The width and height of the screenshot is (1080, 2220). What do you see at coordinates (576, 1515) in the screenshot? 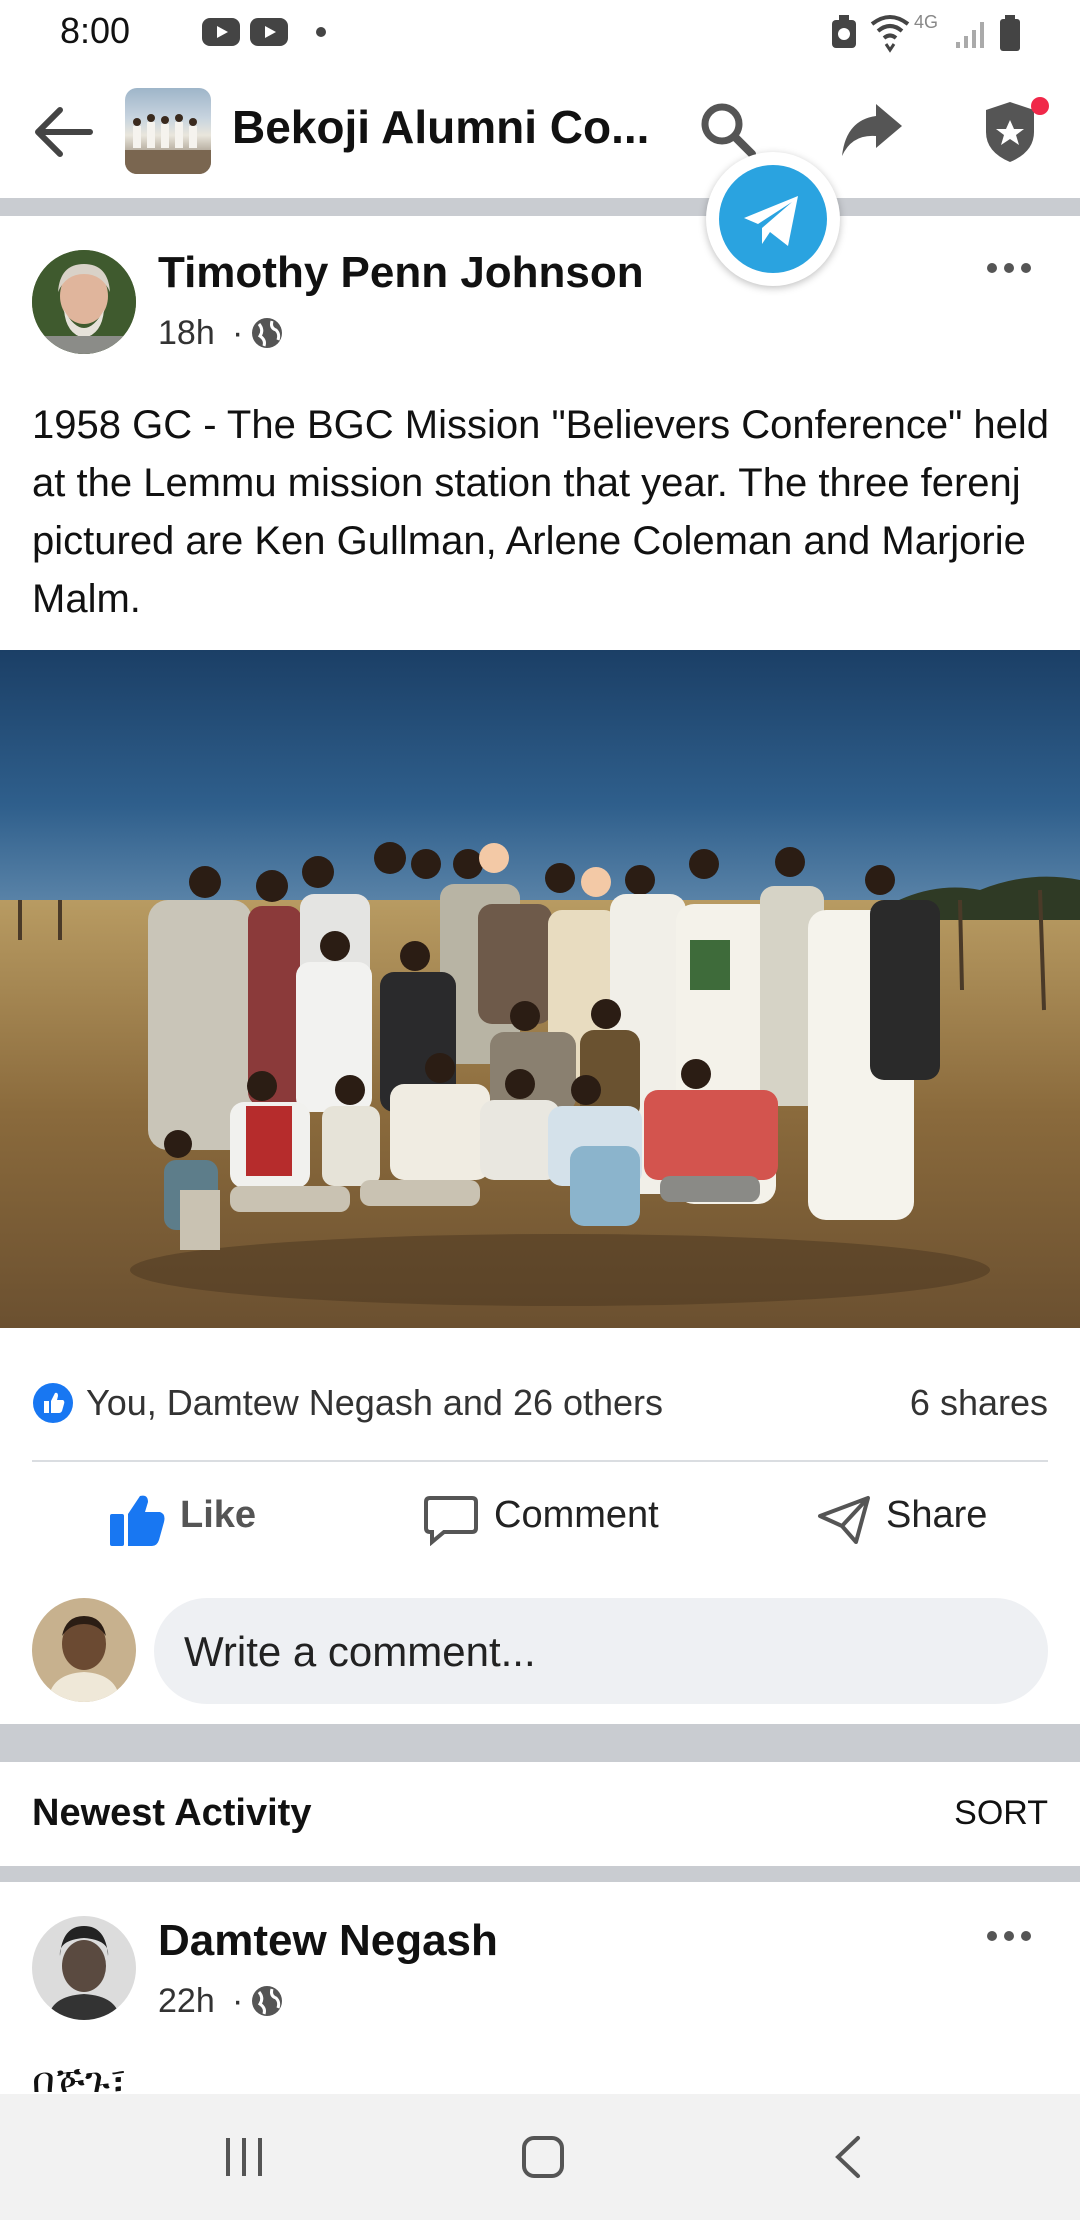
I see `comment-label: Comment` at bounding box center [576, 1515].